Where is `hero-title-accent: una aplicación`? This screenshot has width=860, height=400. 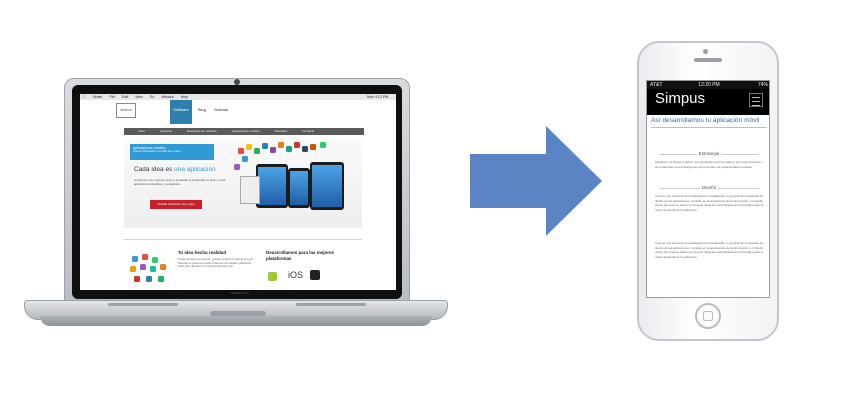 hero-title-accent: una aplicación is located at coordinates (195, 169).